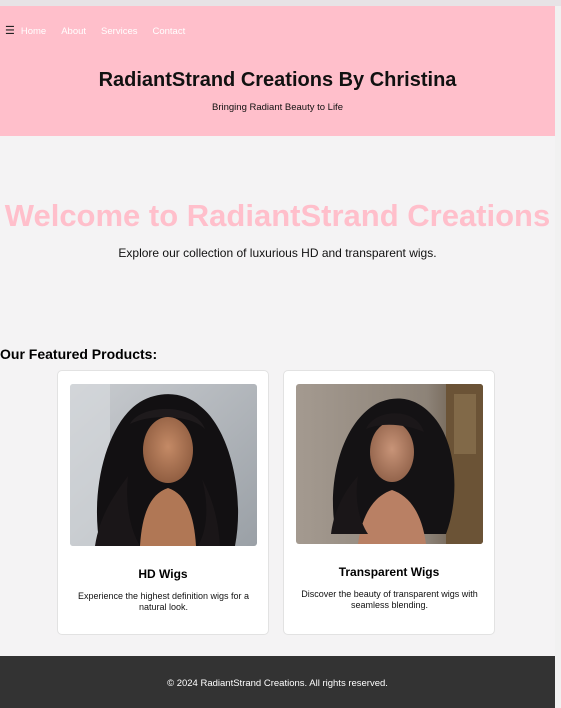 This screenshot has width=561, height=708. I want to click on nav-about-link: About, so click(73, 31).